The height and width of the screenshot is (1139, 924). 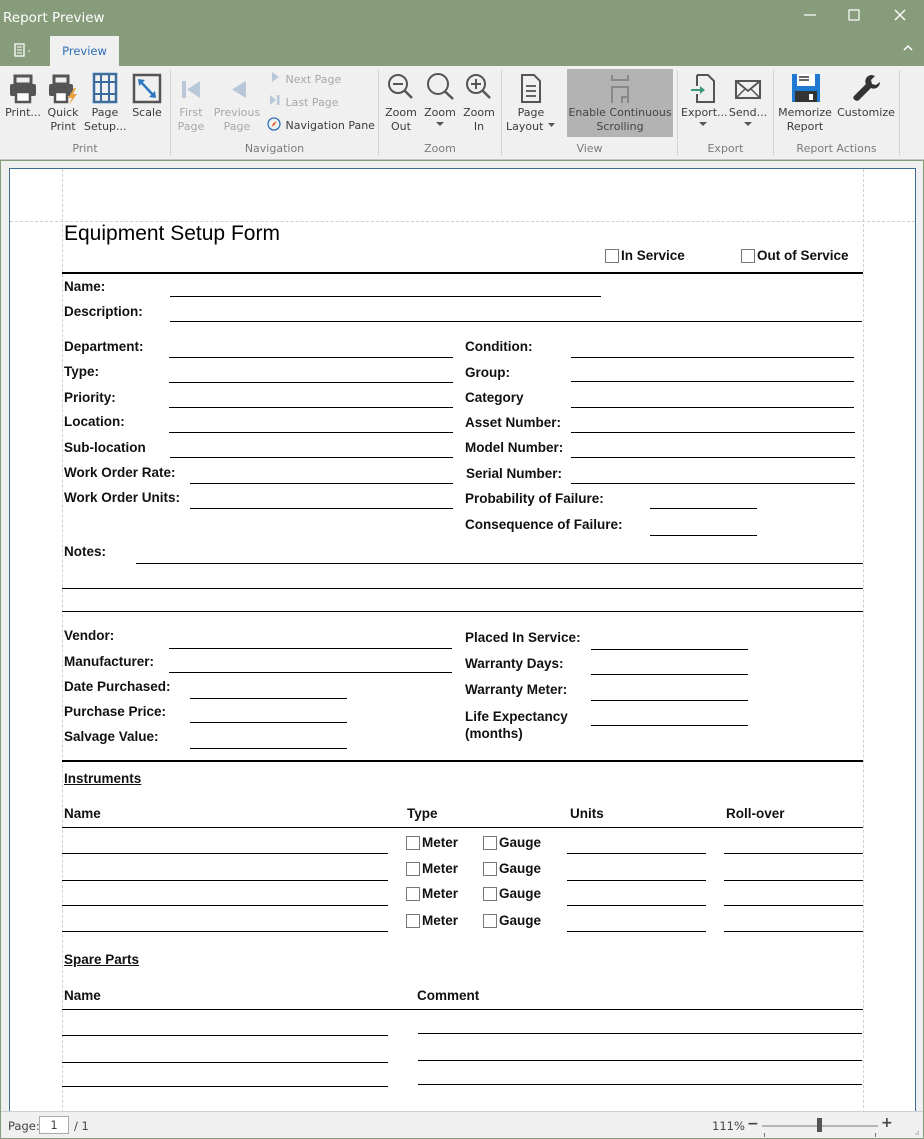 What do you see at coordinates (311, 382) in the screenshot?
I see `type-field` at bounding box center [311, 382].